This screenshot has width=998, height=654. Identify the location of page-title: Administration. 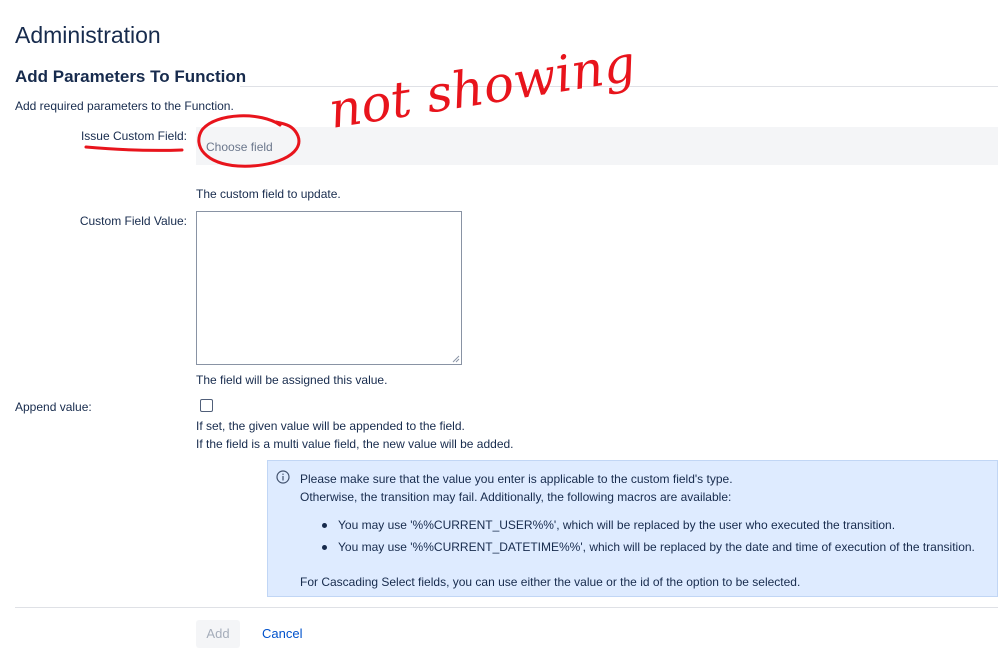
(88, 35).